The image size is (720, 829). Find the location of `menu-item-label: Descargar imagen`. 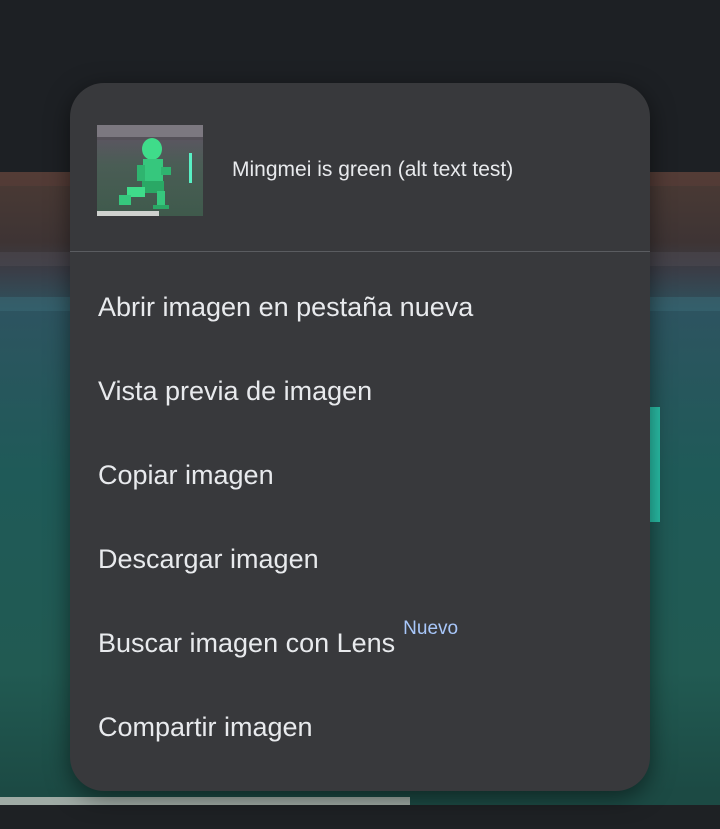

menu-item-label: Descargar imagen is located at coordinates (208, 558).